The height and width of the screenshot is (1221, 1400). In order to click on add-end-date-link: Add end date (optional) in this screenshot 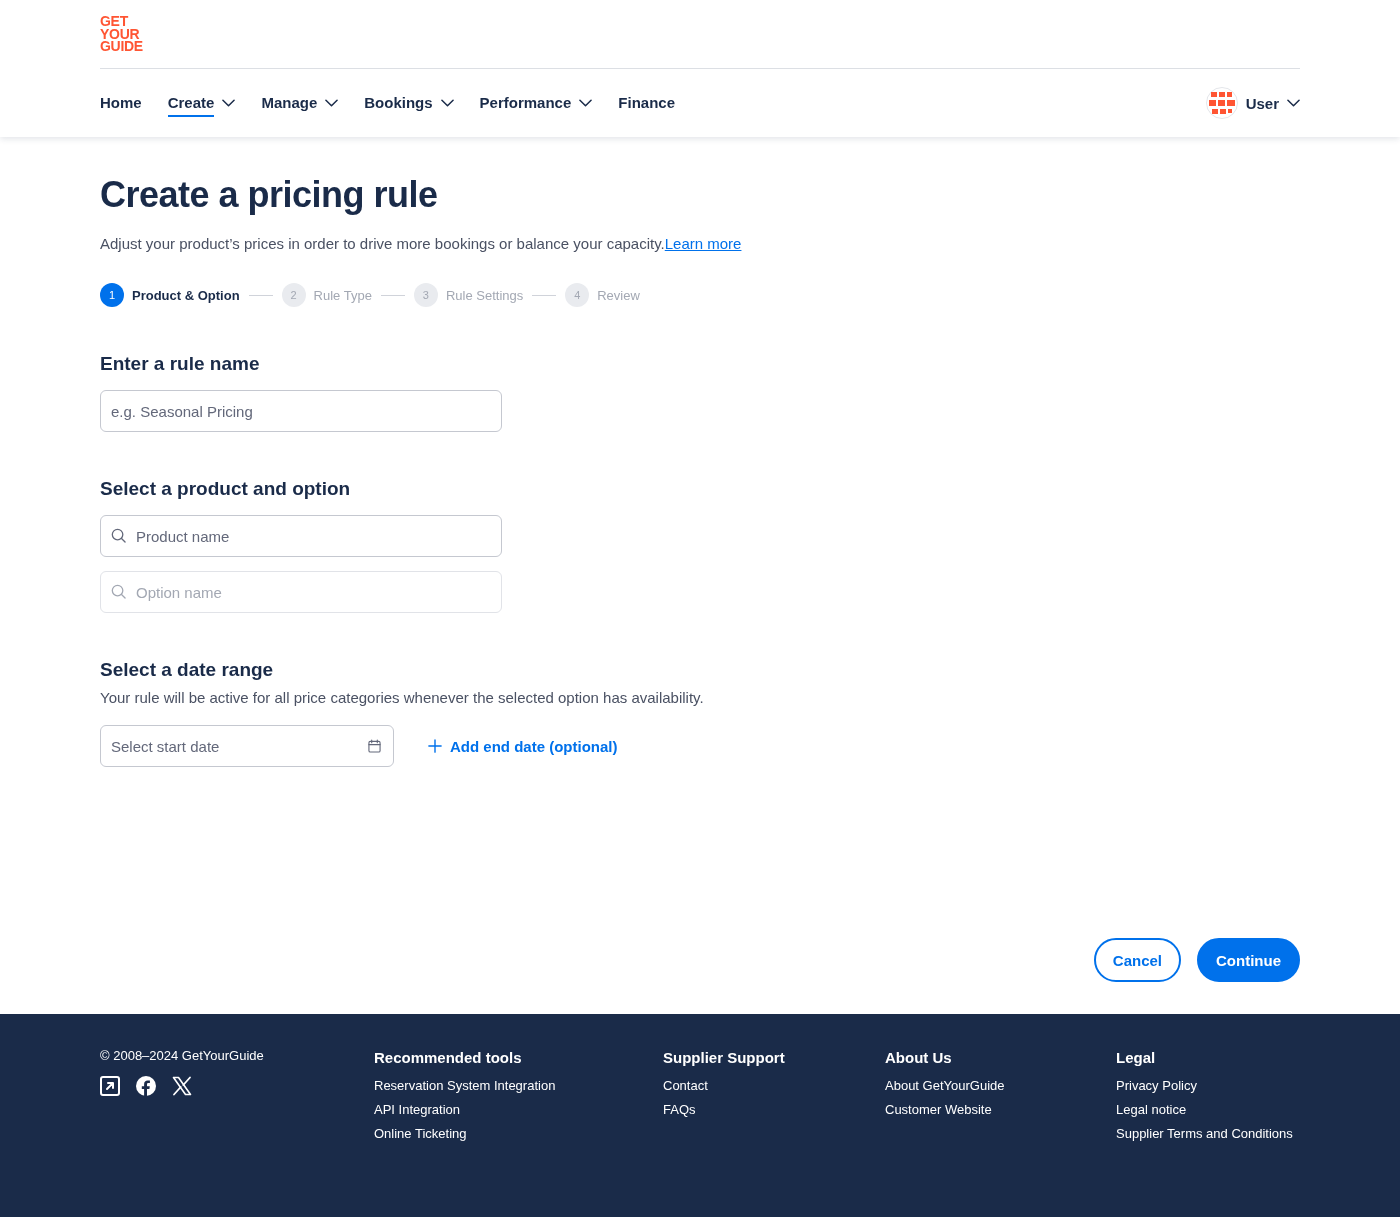, I will do `click(523, 746)`.